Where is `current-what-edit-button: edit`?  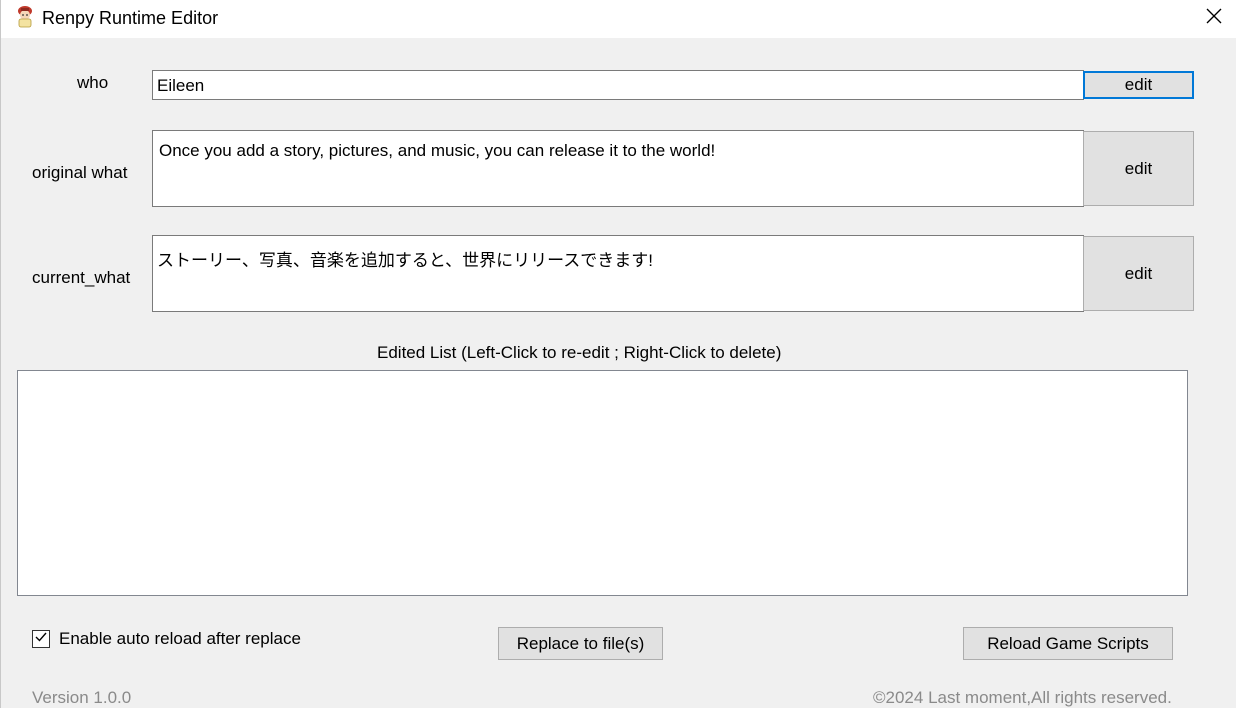
current-what-edit-button: edit is located at coordinates (1138, 273).